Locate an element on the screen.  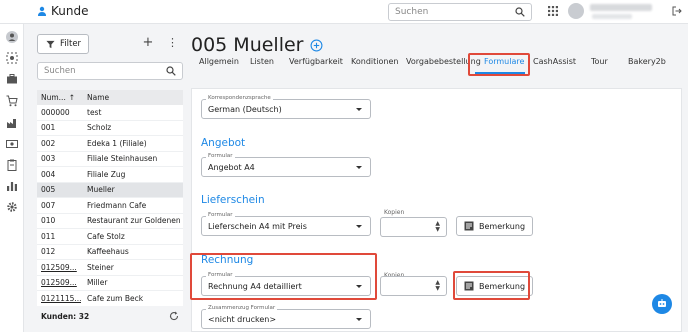
tab-allgemein: Allgemein is located at coordinates (219, 61).